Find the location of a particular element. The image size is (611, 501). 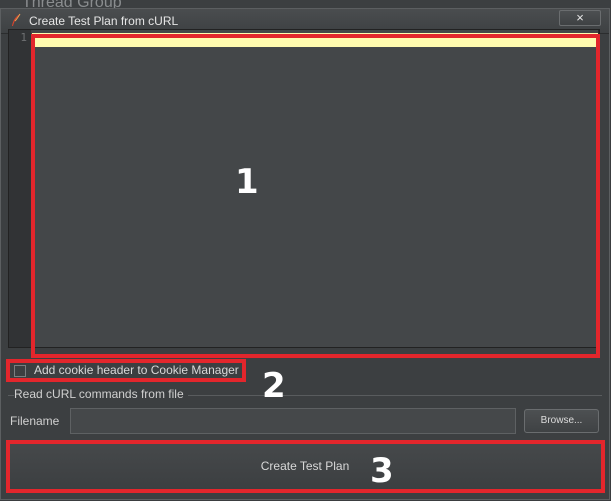

cookie-option: Add cookie header to Cookie Manager is located at coordinates (132, 371).